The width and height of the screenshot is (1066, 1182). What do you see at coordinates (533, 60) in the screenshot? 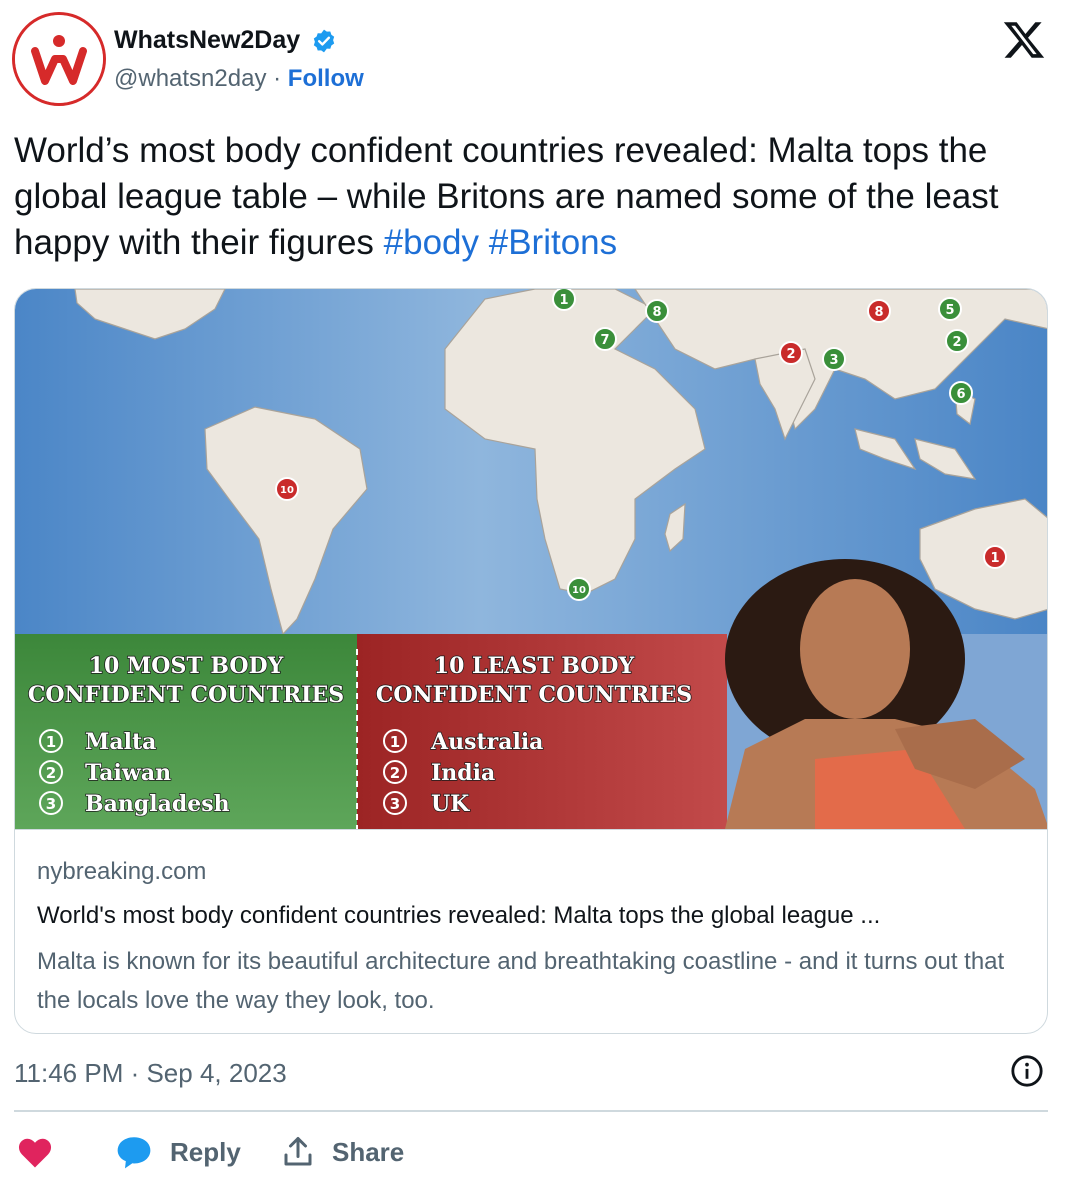
I see `tweet-header: WhatsNew2Day @whatsn2day · Follow` at bounding box center [533, 60].